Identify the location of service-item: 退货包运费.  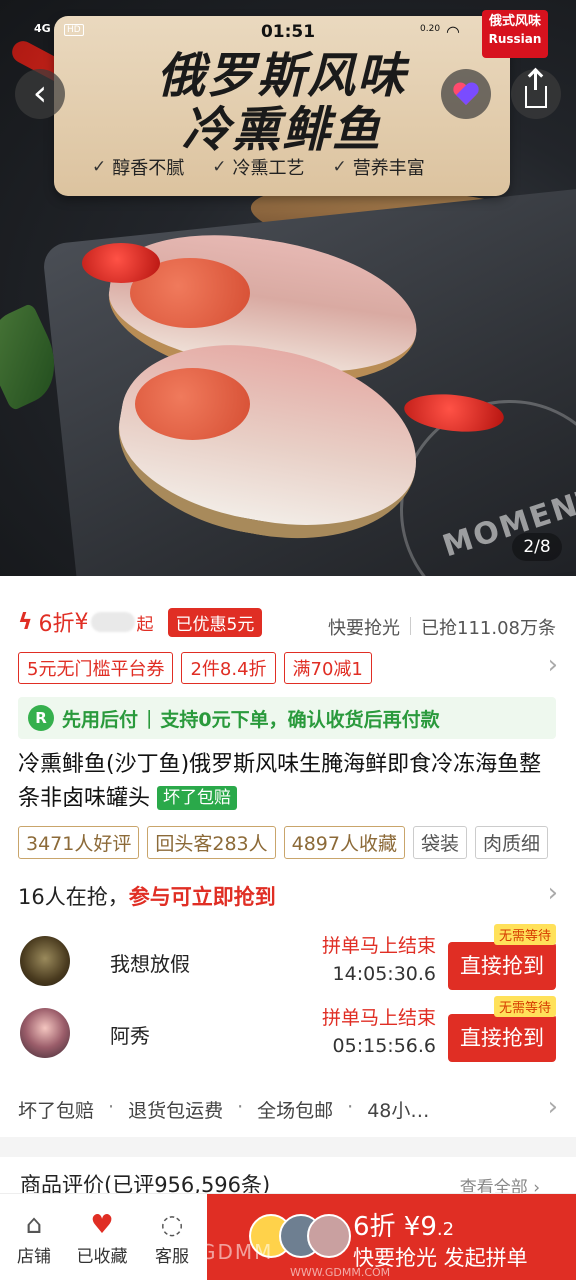
(176, 1111).